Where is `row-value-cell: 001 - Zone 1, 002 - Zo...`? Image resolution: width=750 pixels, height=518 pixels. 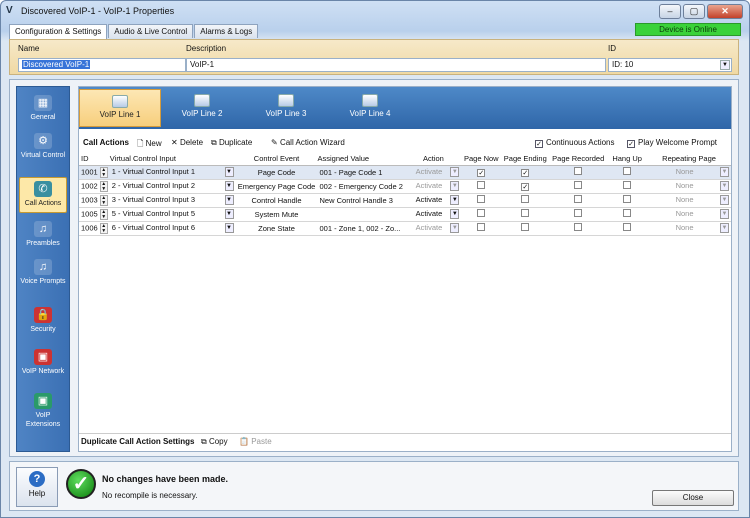 row-value-cell: 001 - Zone 1, 002 - Zo... is located at coordinates (361, 228).